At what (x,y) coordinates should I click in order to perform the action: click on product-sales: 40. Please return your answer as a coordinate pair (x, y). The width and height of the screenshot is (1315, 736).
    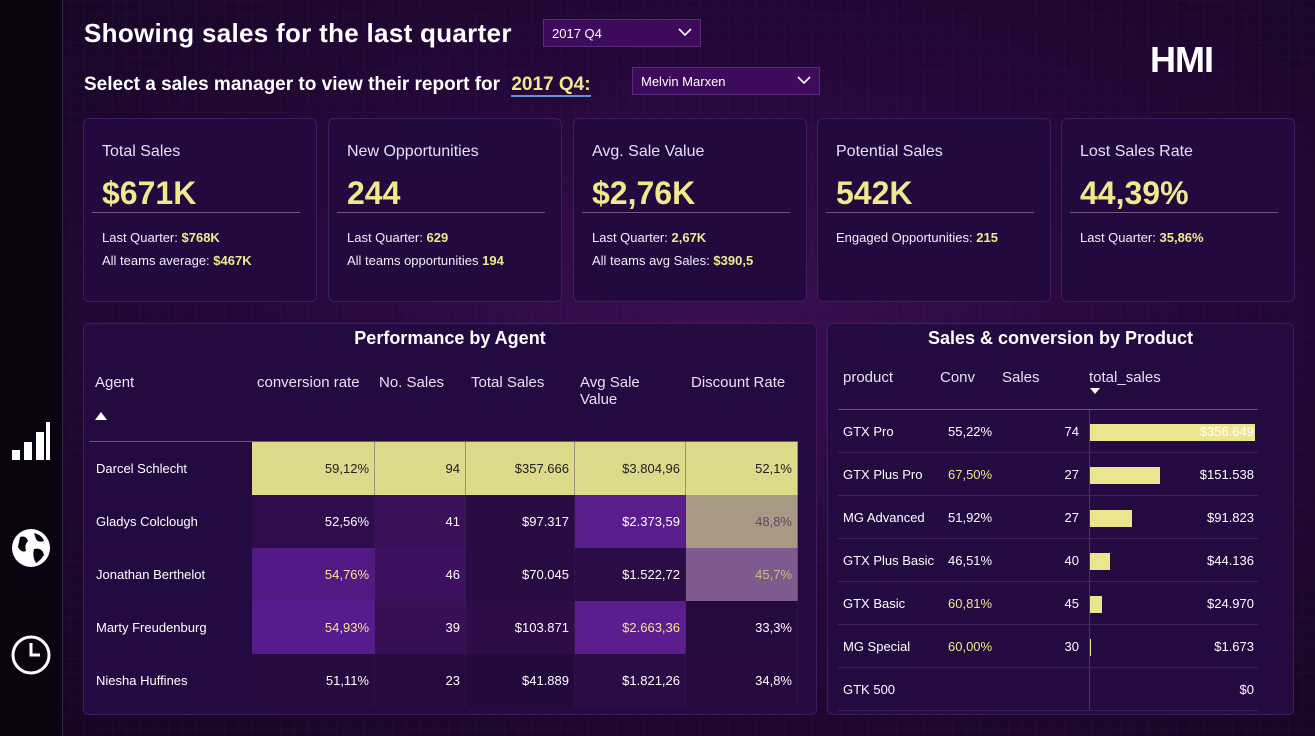
    Looking at the image, I should click on (1071, 560).